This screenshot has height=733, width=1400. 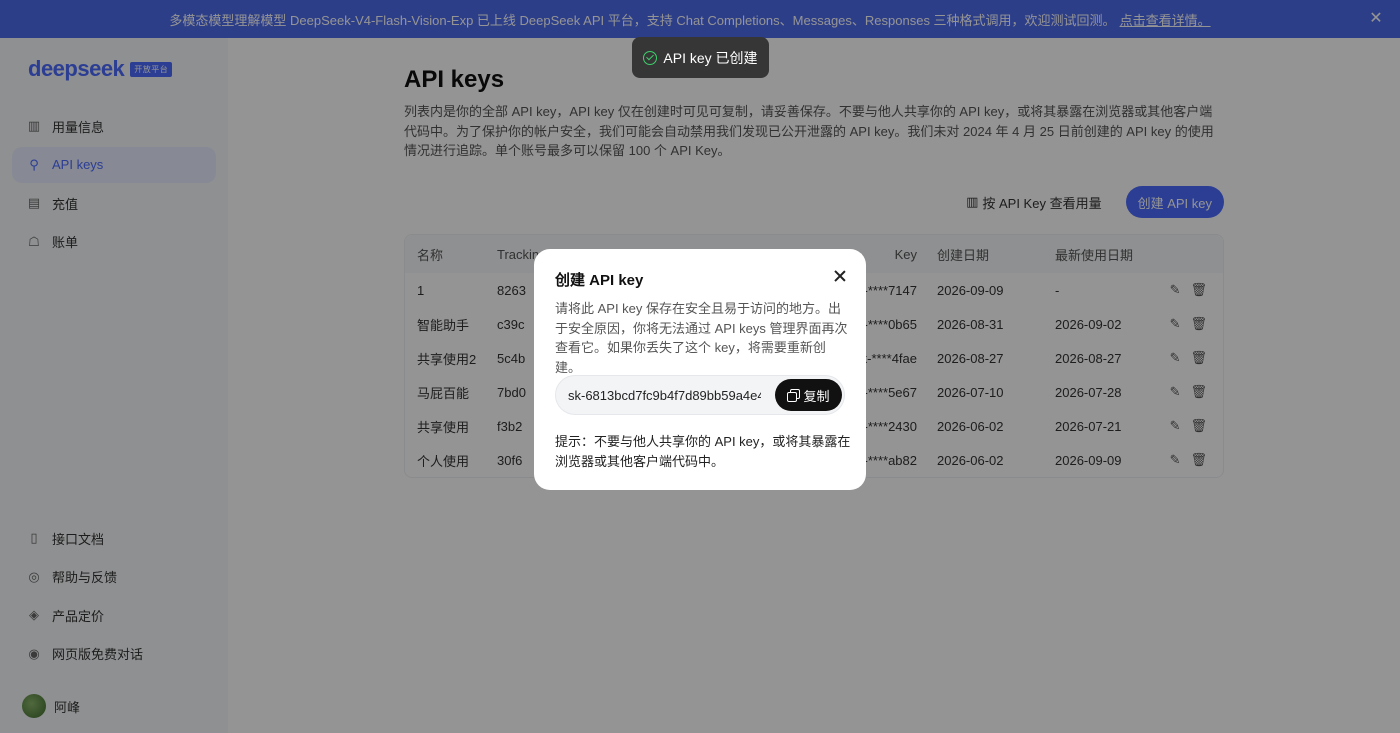 I want to click on toast-text: API key 已创建, so click(x=710, y=57).